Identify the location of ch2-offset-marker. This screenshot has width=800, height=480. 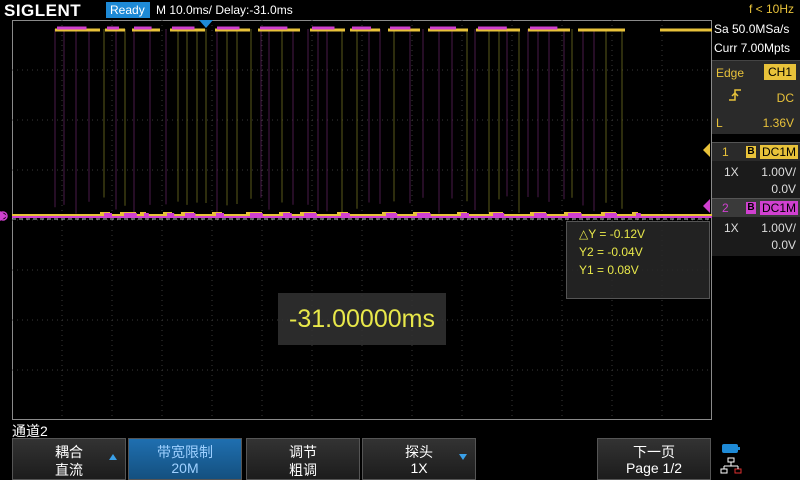
(3, 216).